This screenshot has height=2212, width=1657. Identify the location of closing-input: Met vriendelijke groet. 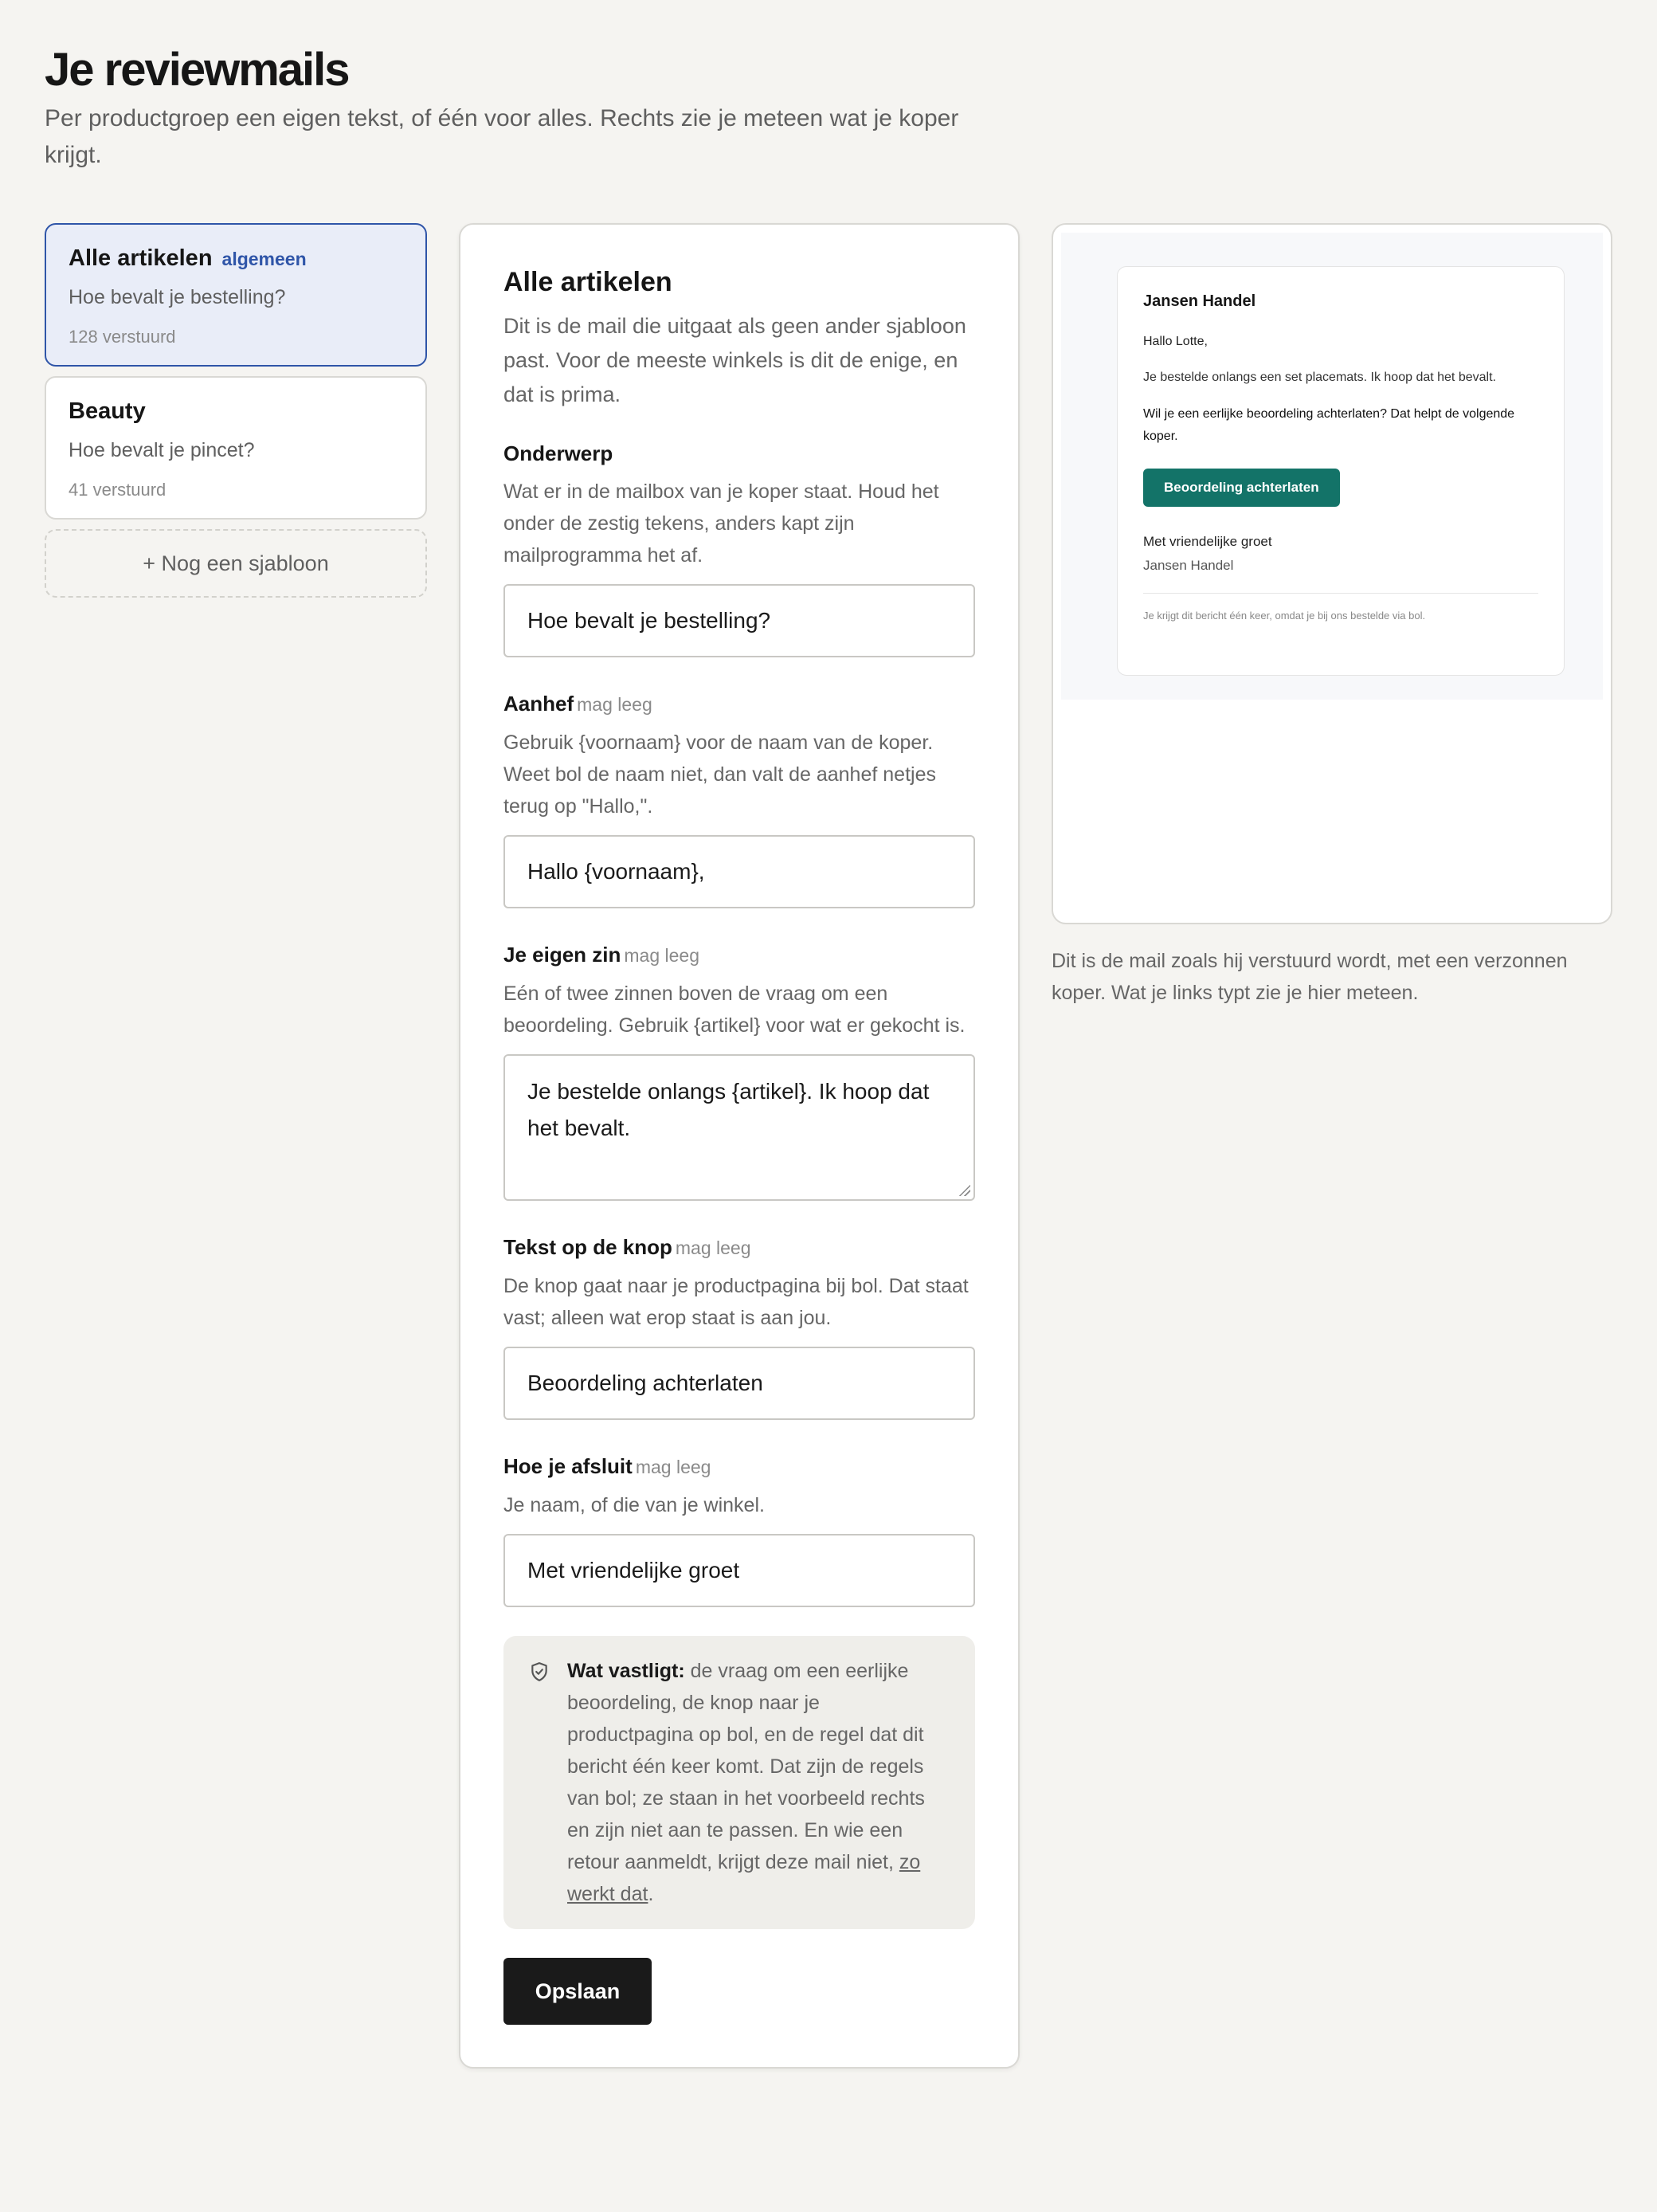
(739, 1570).